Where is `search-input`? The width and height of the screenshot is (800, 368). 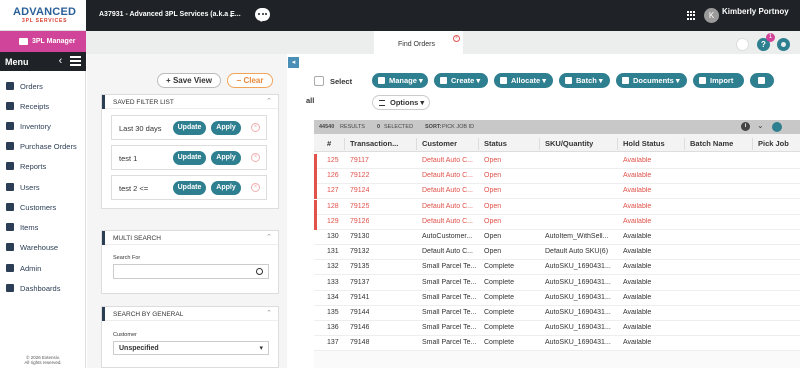
search-input is located at coordinates (191, 271).